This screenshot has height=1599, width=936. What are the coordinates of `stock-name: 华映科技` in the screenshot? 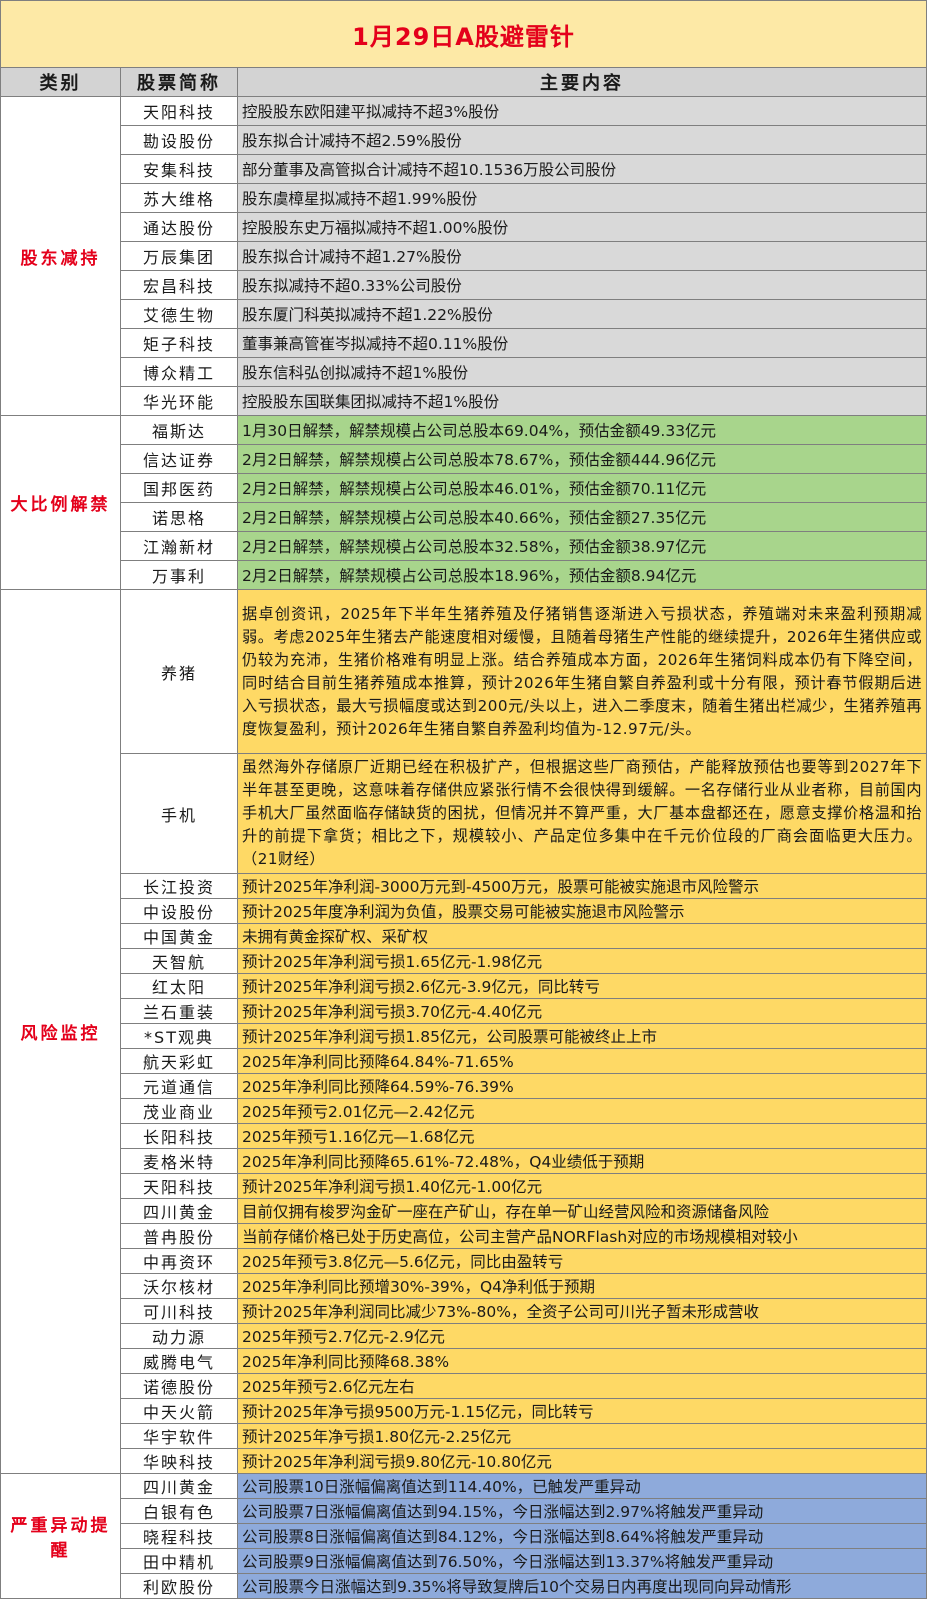 It's located at (179, 1461).